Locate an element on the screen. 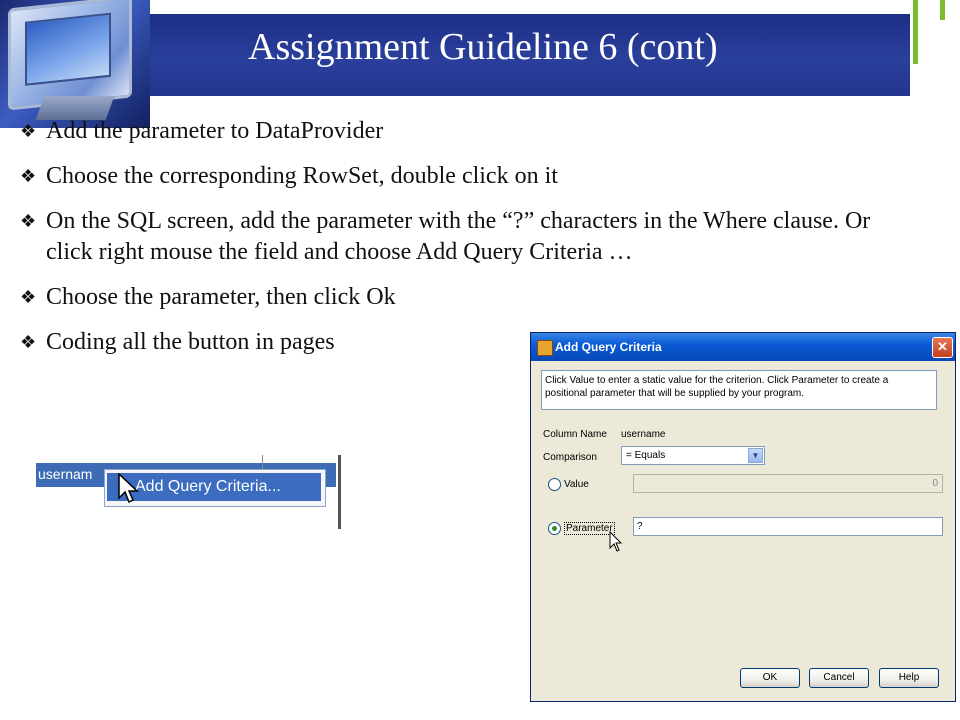 Image resolution: width=960 pixels, height=720 pixels. close-button: ✕ is located at coordinates (942, 347).